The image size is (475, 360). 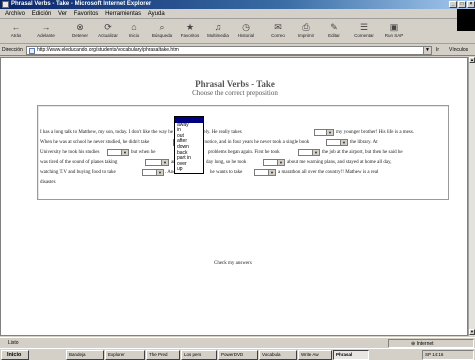 What do you see at coordinates (462, 4) in the screenshot?
I see `maximize-button: □` at bounding box center [462, 4].